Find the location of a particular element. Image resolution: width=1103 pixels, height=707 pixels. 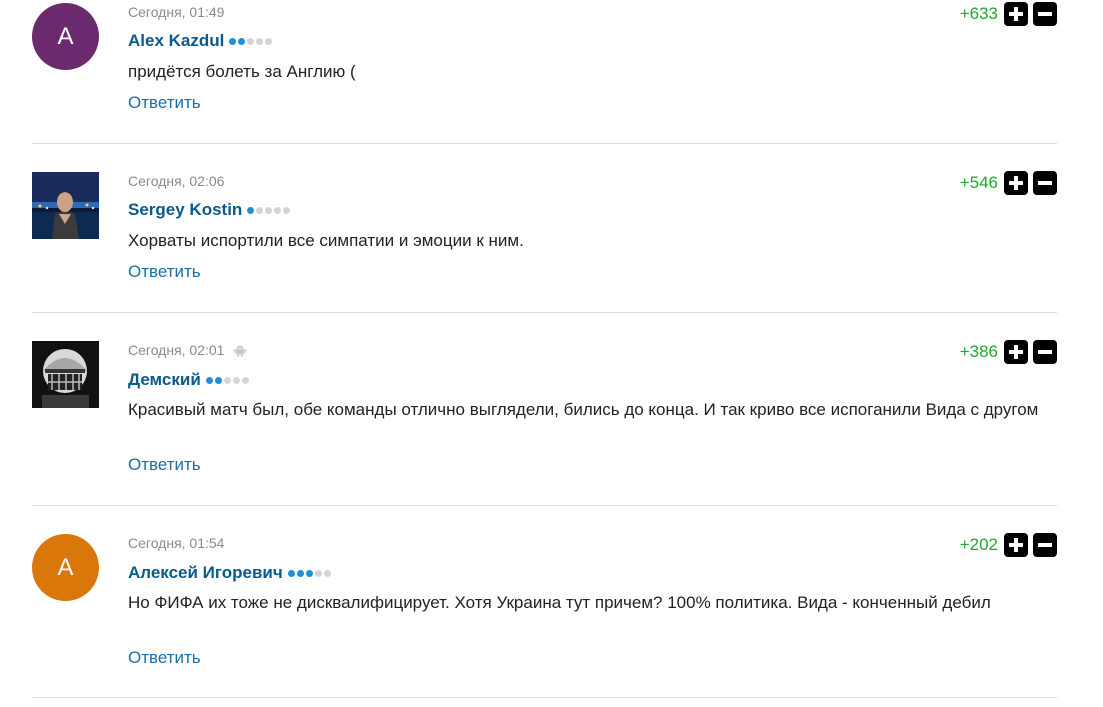

comment-time: Сегодня, 01:49 is located at coordinates (176, 12).